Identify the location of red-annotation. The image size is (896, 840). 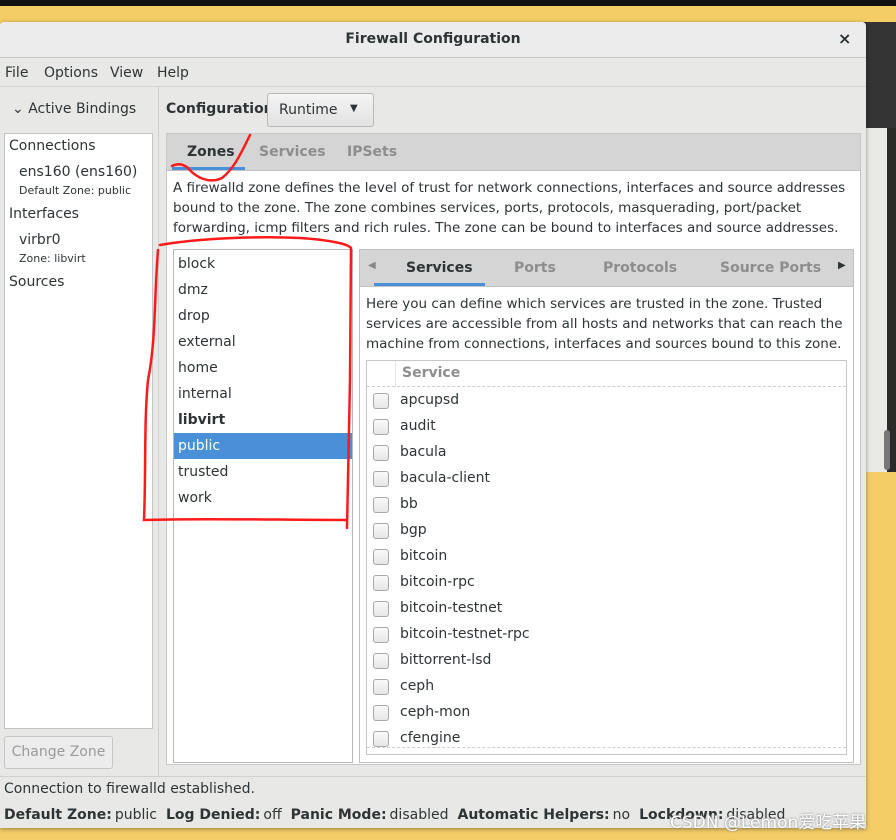
(247, 331).